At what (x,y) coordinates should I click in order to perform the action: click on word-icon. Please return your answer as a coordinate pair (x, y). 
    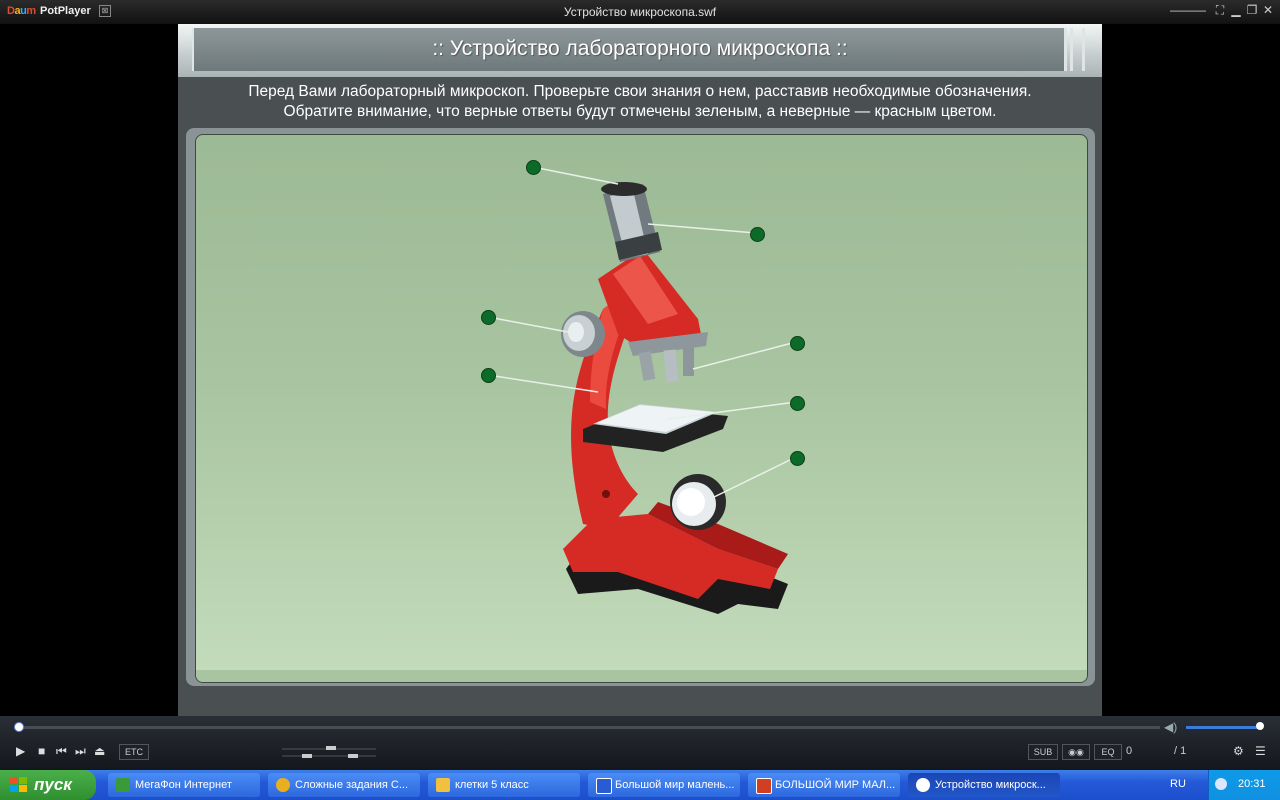
    Looking at the image, I should click on (604, 786).